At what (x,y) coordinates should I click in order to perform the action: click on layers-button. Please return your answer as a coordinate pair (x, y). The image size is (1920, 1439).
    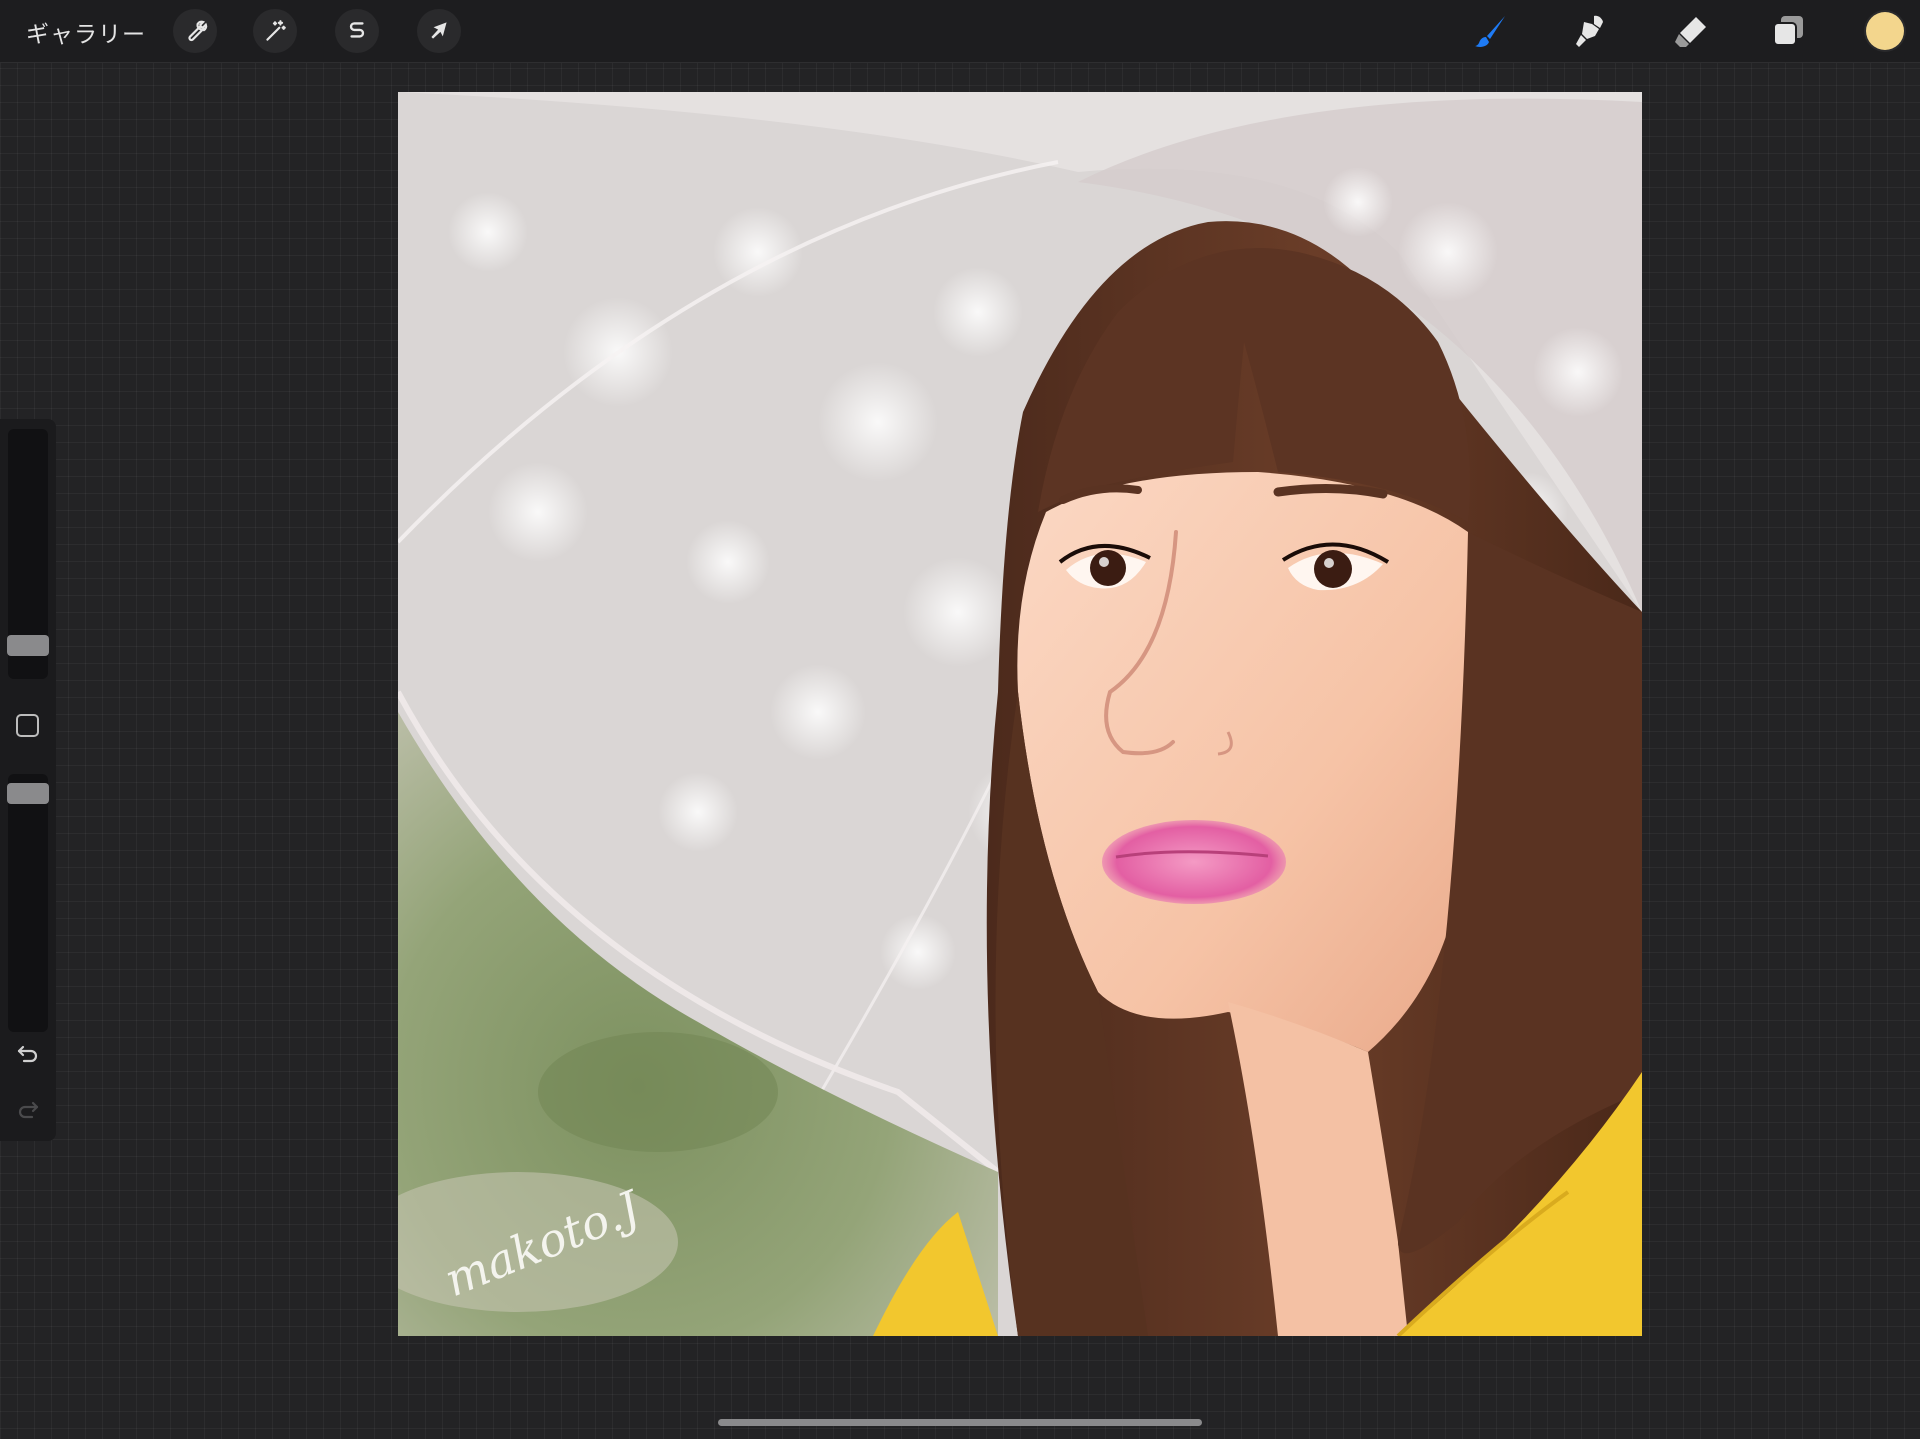
    Looking at the image, I should click on (1788, 31).